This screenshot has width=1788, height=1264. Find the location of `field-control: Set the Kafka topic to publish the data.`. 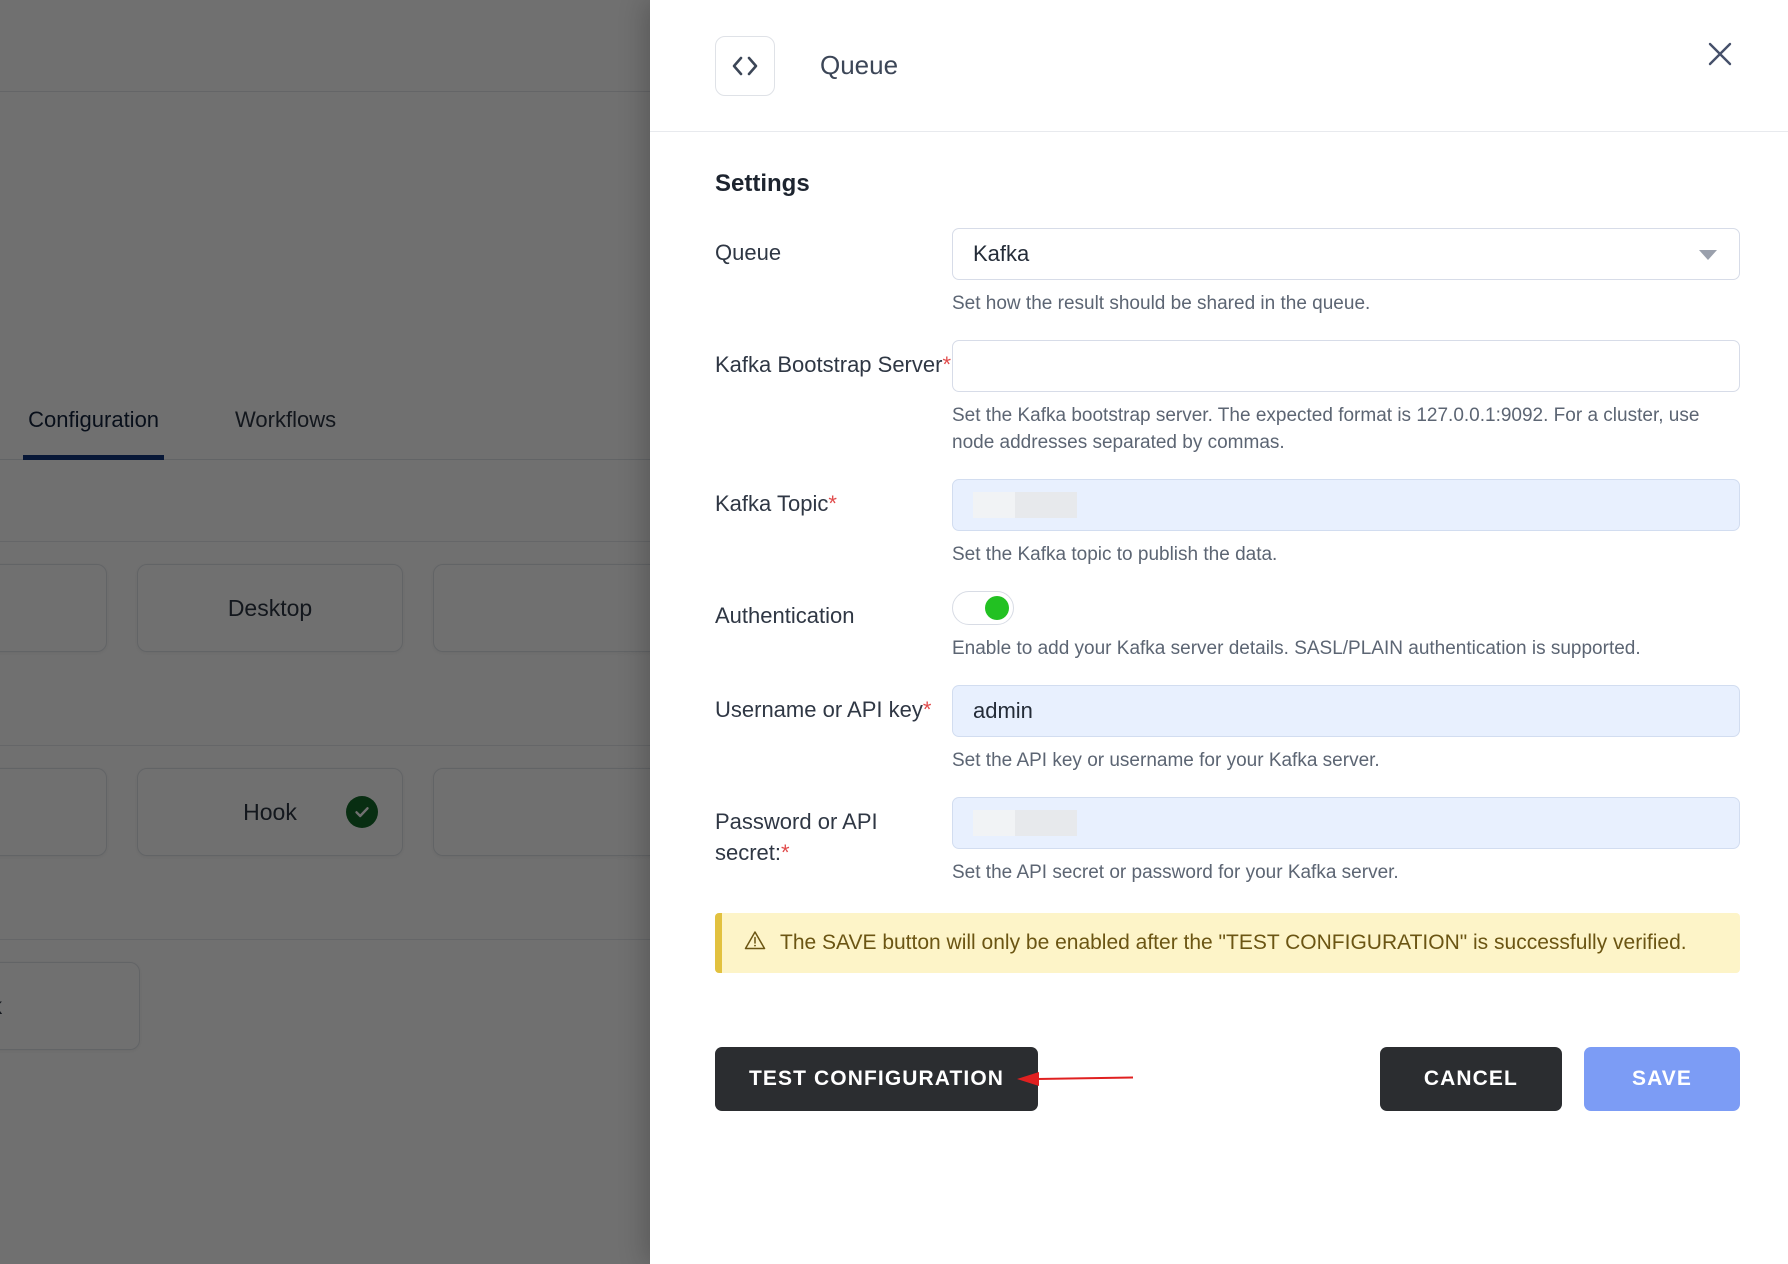

field-control: Set the Kafka topic to publish the data. is located at coordinates (1346, 523).